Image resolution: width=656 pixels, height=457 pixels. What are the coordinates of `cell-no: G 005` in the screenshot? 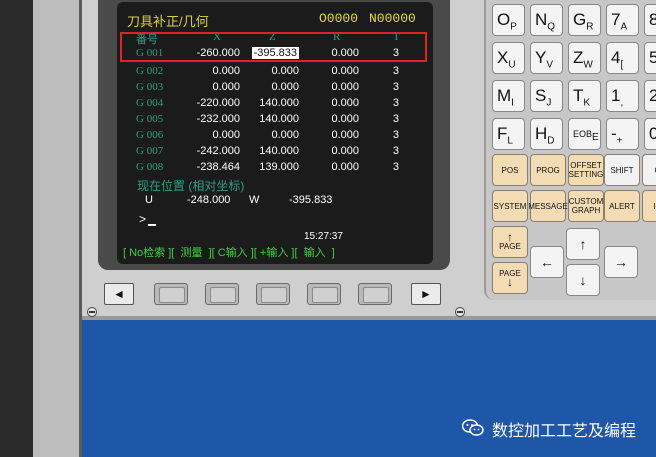 It's located at (150, 119).